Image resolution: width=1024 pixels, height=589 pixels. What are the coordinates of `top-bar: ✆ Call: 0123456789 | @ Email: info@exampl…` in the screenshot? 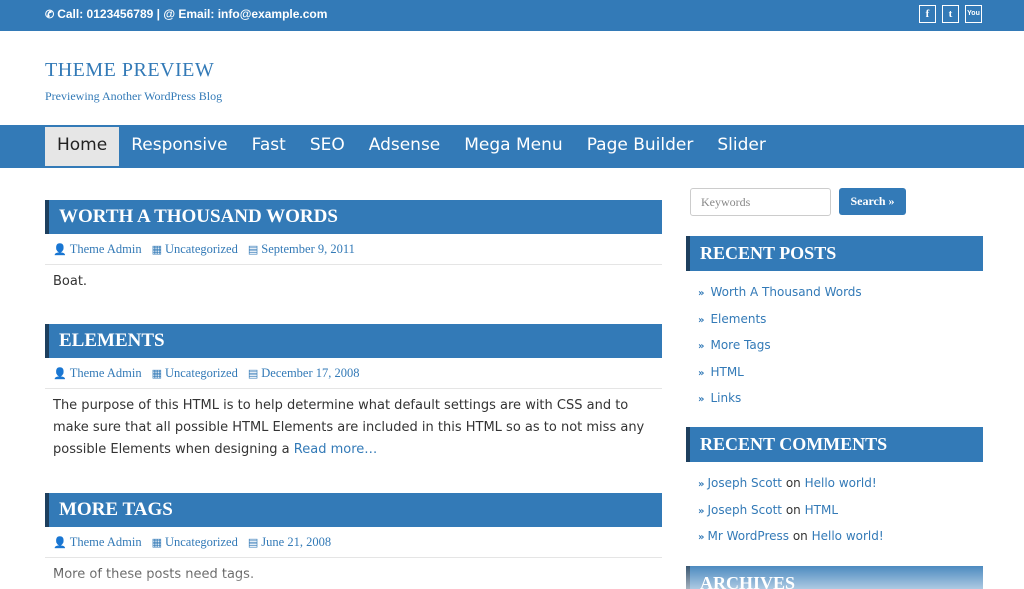 It's located at (512, 15).